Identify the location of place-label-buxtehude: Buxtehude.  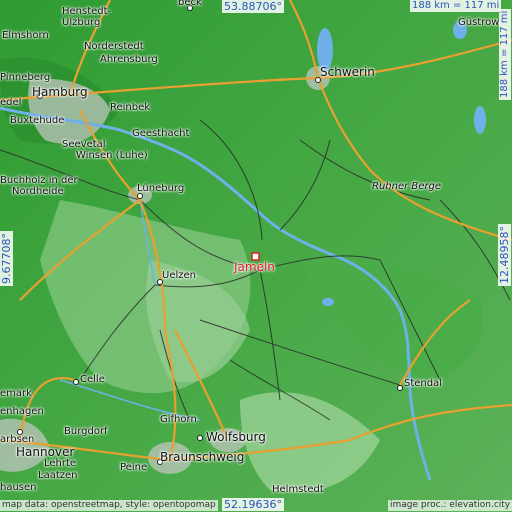
(37, 120).